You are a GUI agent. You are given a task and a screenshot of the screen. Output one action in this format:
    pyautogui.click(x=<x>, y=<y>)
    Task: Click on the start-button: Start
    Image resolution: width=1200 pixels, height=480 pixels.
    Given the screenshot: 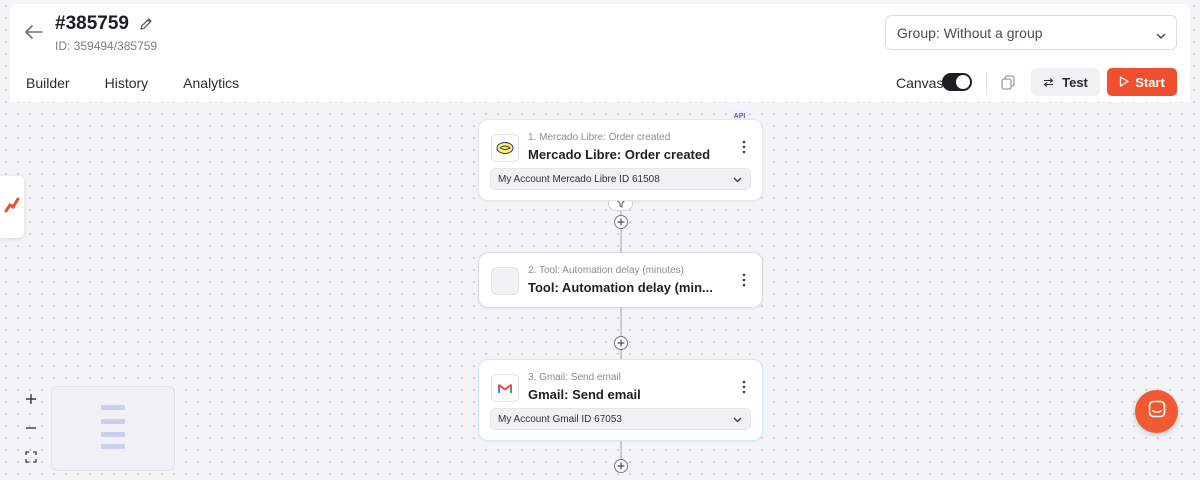 What is the action you would take?
    pyautogui.click(x=1142, y=82)
    